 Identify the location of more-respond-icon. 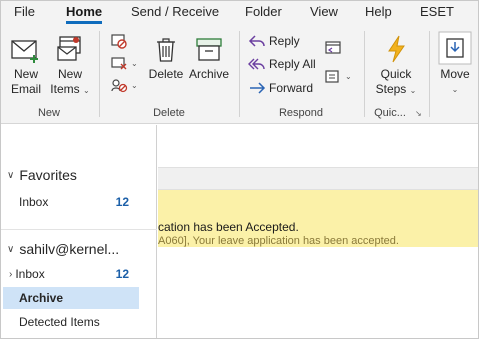
(332, 76).